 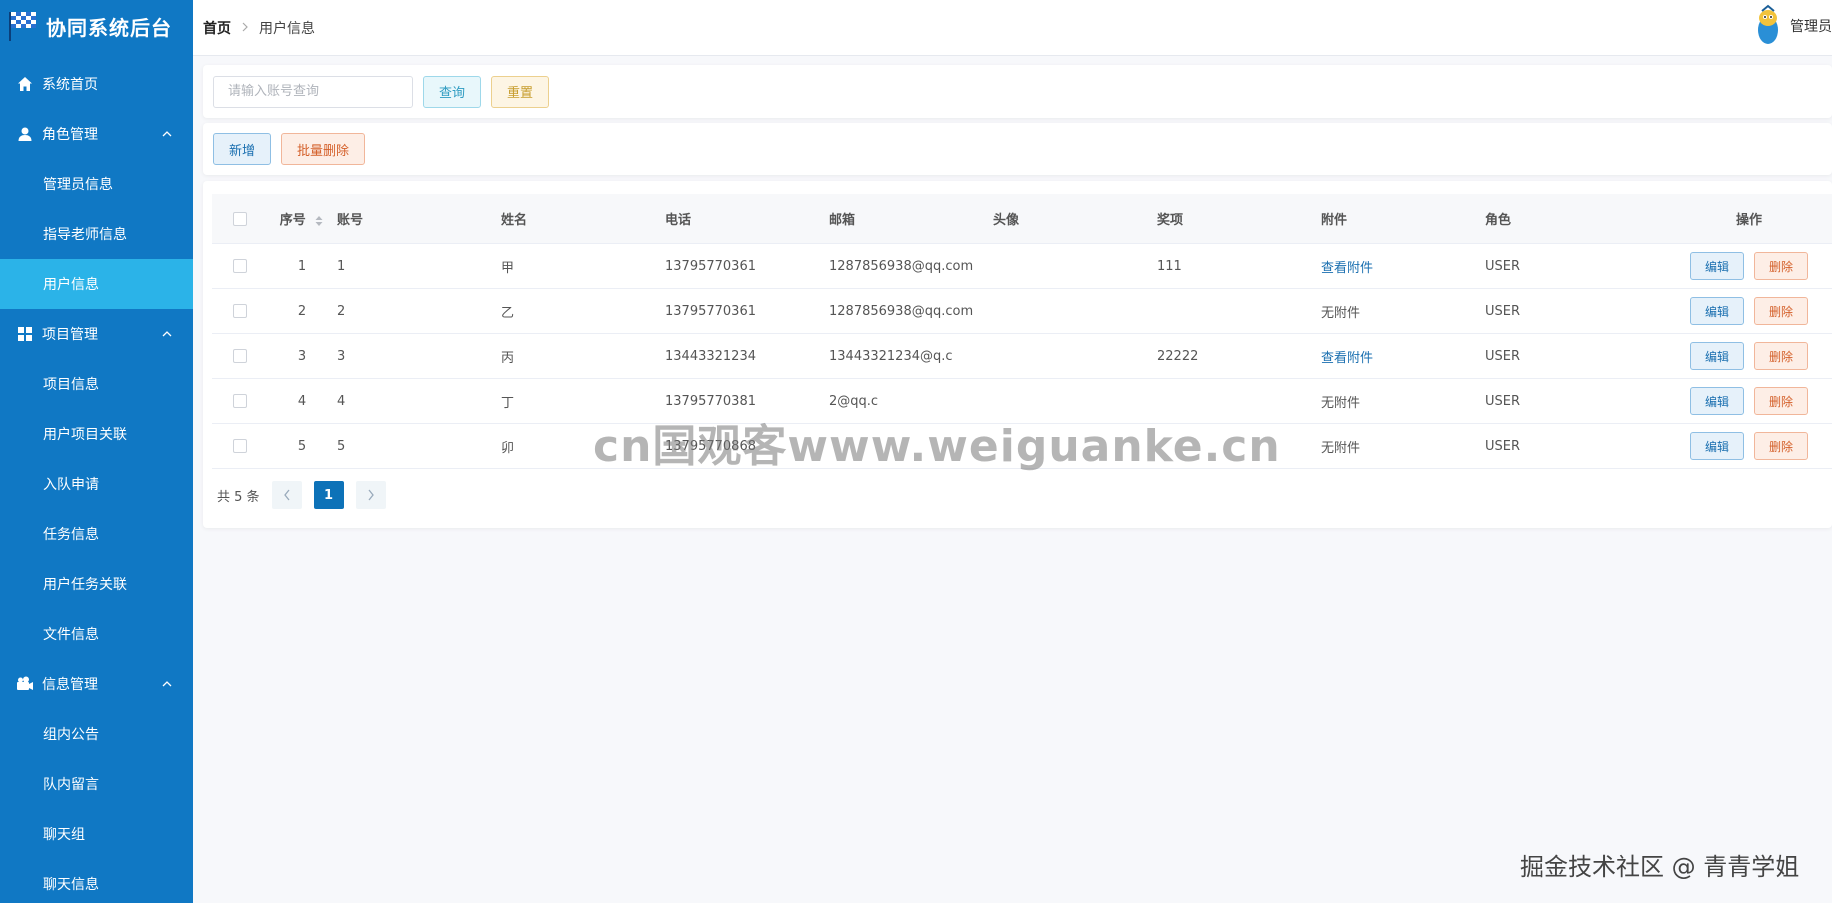 I want to click on query-button: 查询, so click(x=452, y=91).